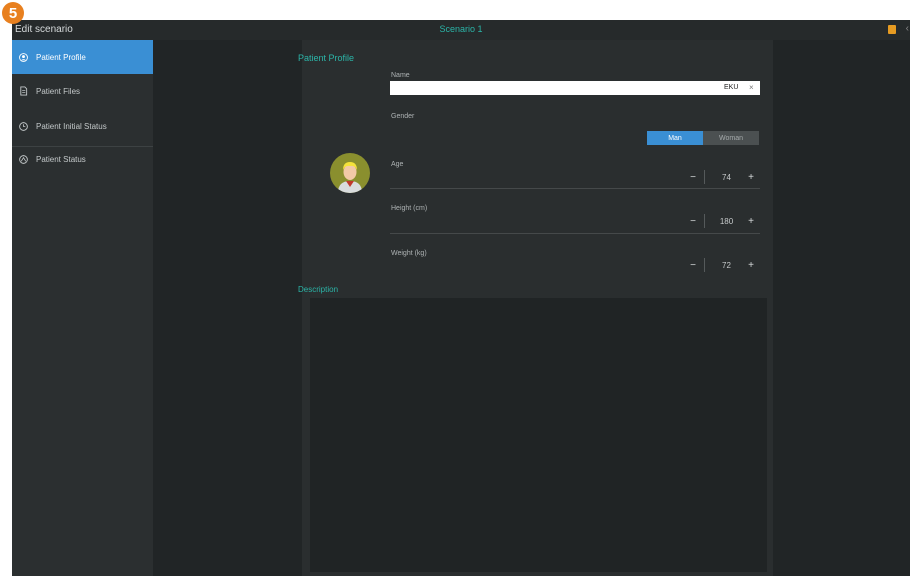 This screenshot has height=576, width=910. Describe the element at coordinates (23, 57) in the screenshot. I see `user-icon` at that location.